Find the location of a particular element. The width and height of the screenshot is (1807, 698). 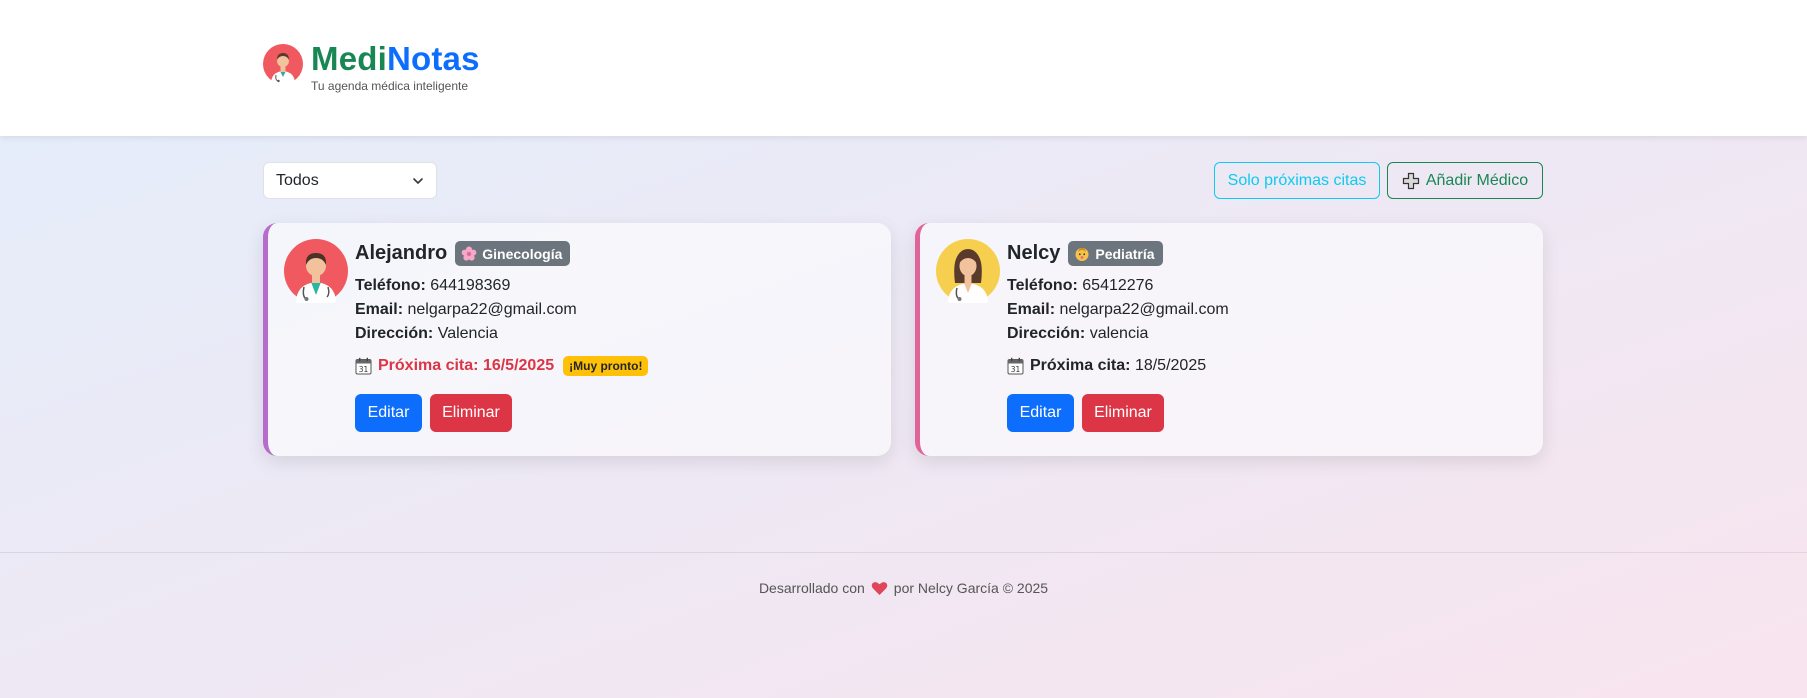

only-upcoming-button: Solo próximas citas is located at coordinates (1297, 180).